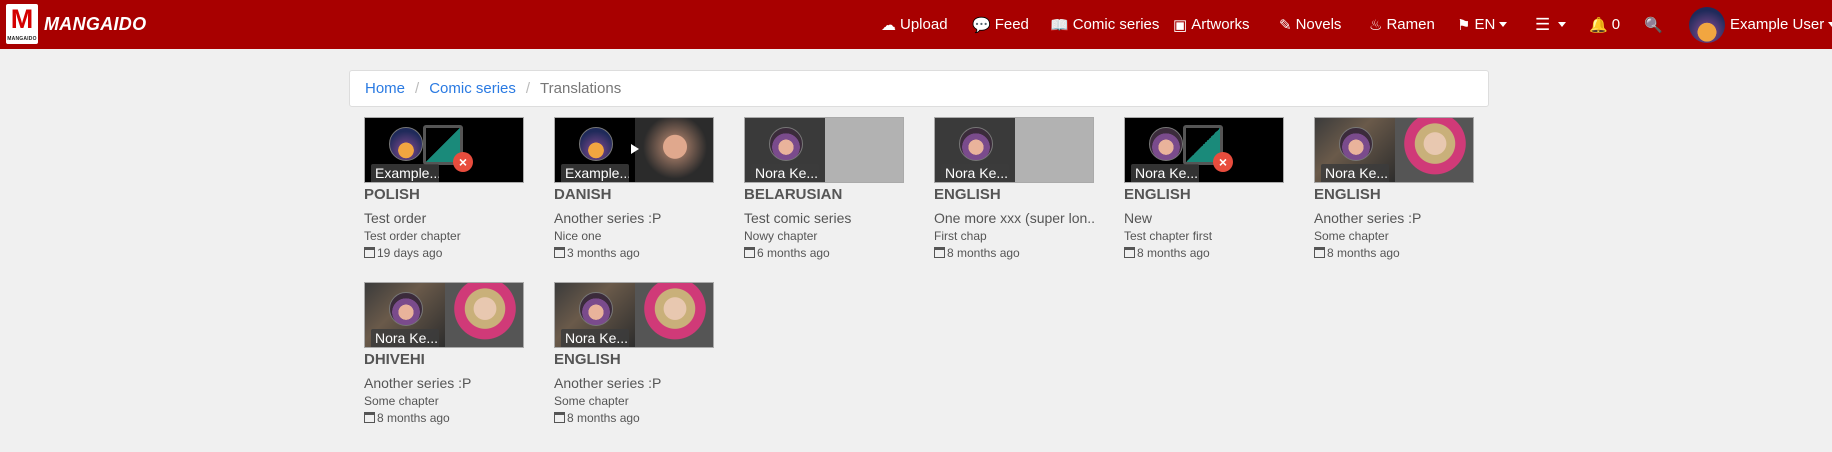 This screenshot has width=1832, height=452. Describe the element at coordinates (603, 253) in the screenshot. I see `card-date-text: 3 months ago` at that location.